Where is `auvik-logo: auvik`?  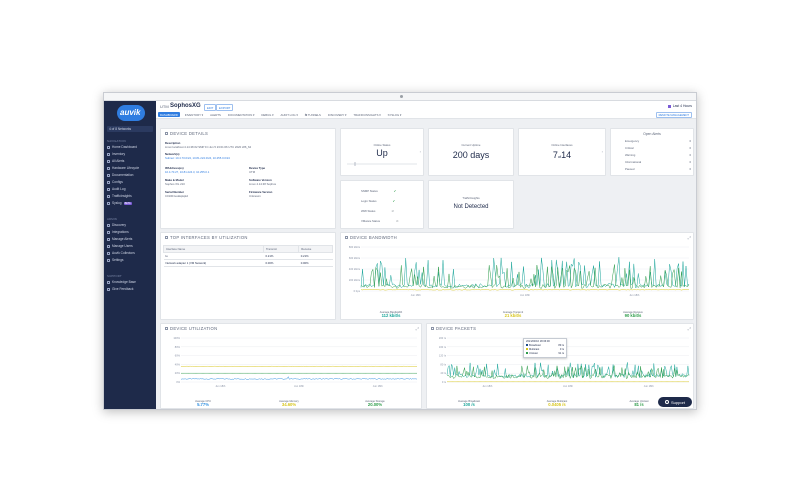
auvik-logo: auvik is located at coordinates (131, 113).